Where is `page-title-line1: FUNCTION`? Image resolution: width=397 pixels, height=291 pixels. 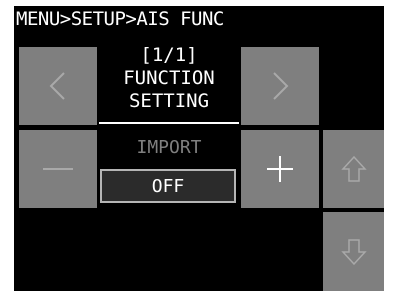 page-title-line1: FUNCTION is located at coordinates (169, 78).